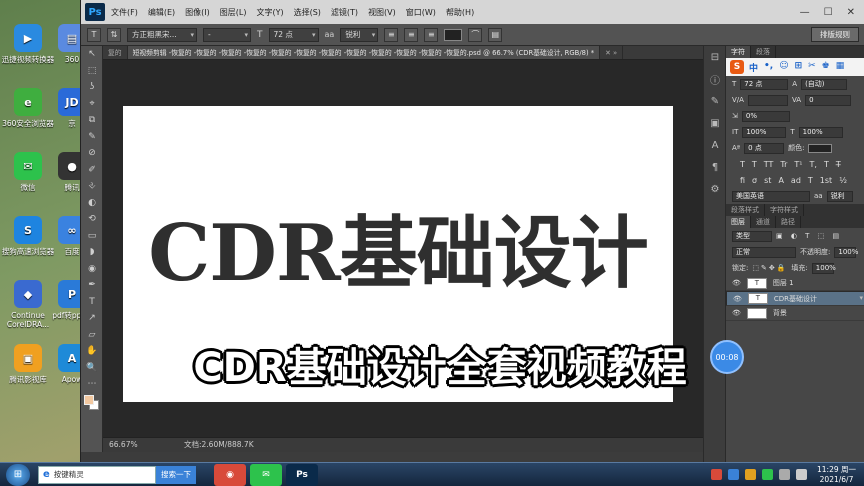  I want to click on sogou-logo-icon: S, so click(737, 67).